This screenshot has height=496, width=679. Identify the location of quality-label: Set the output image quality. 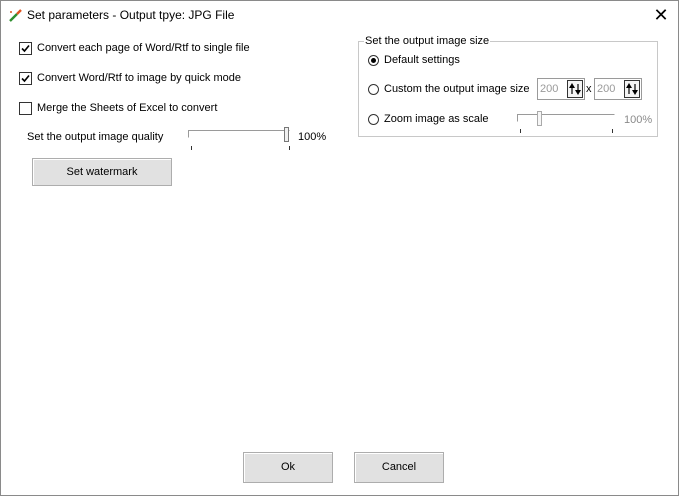
(95, 137).